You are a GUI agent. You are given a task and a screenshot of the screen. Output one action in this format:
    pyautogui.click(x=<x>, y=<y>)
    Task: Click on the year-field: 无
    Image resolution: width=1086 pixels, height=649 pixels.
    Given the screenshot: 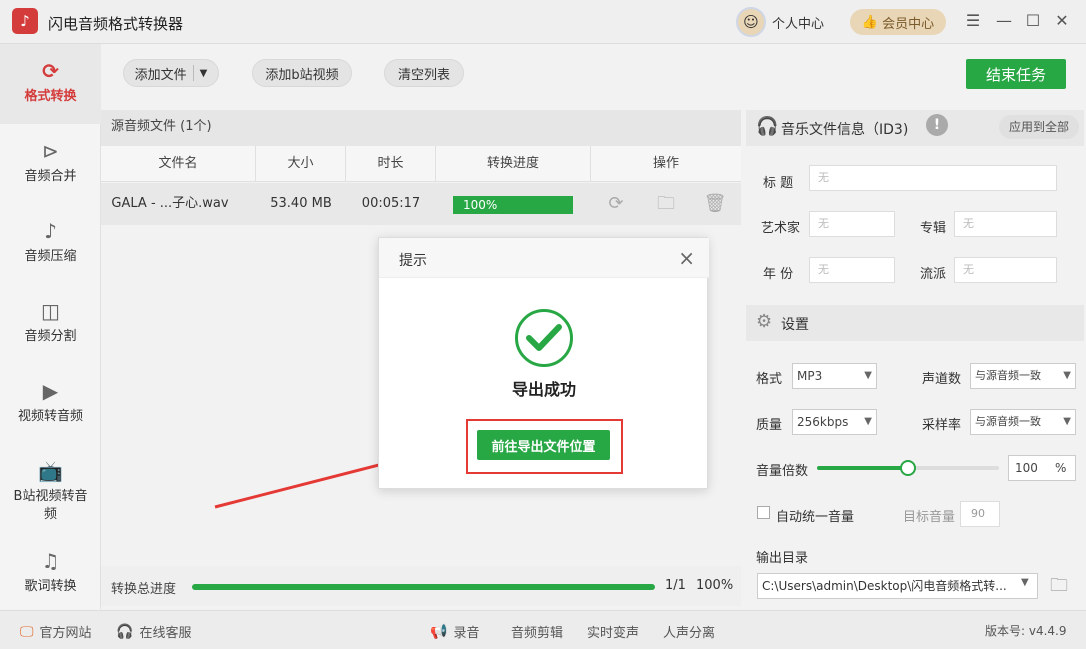 What is the action you would take?
    pyautogui.click(x=852, y=270)
    